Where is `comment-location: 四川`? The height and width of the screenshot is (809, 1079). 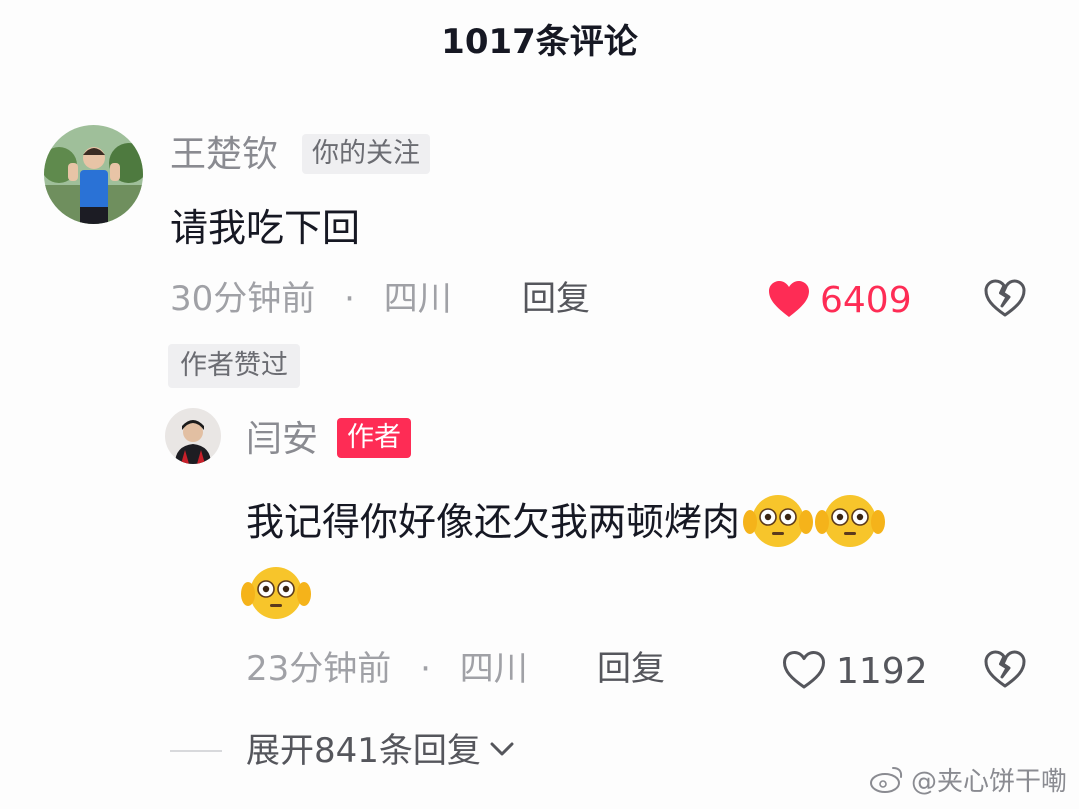
comment-location: 四川 is located at coordinates (417, 299).